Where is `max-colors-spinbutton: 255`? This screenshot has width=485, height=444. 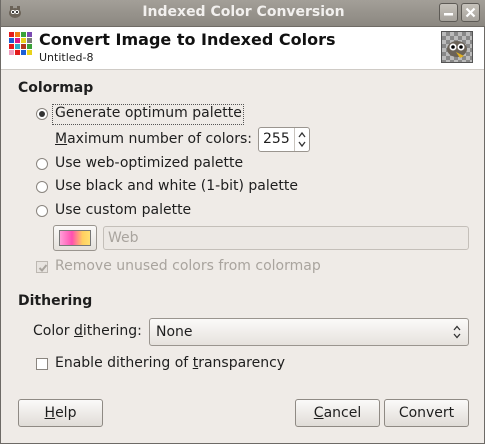
max-colors-spinbutton: 255 is located at coordinates (284, 139).